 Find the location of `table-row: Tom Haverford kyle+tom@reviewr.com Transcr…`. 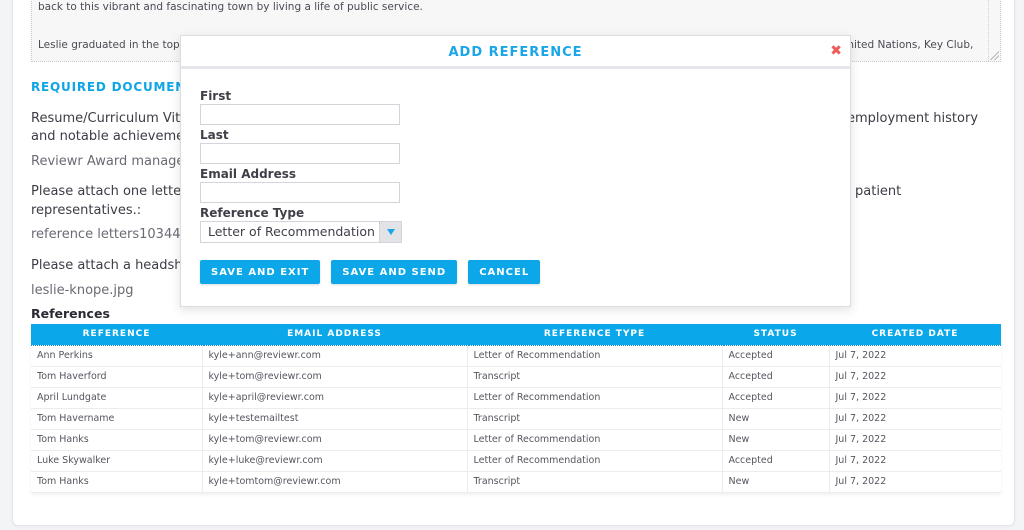

table-row: Tom Haverford kyle+tom@reviewr.com Transcr… is located at coordinates (516, 377).